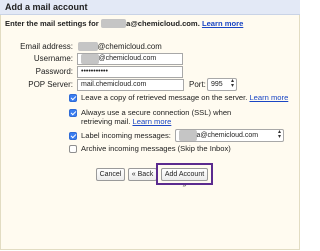 The height and width of the screenshot is (251, 320). Describe the element at coordinates (73, 149) in the screenshot. I see `archive-checkbox` at that location.